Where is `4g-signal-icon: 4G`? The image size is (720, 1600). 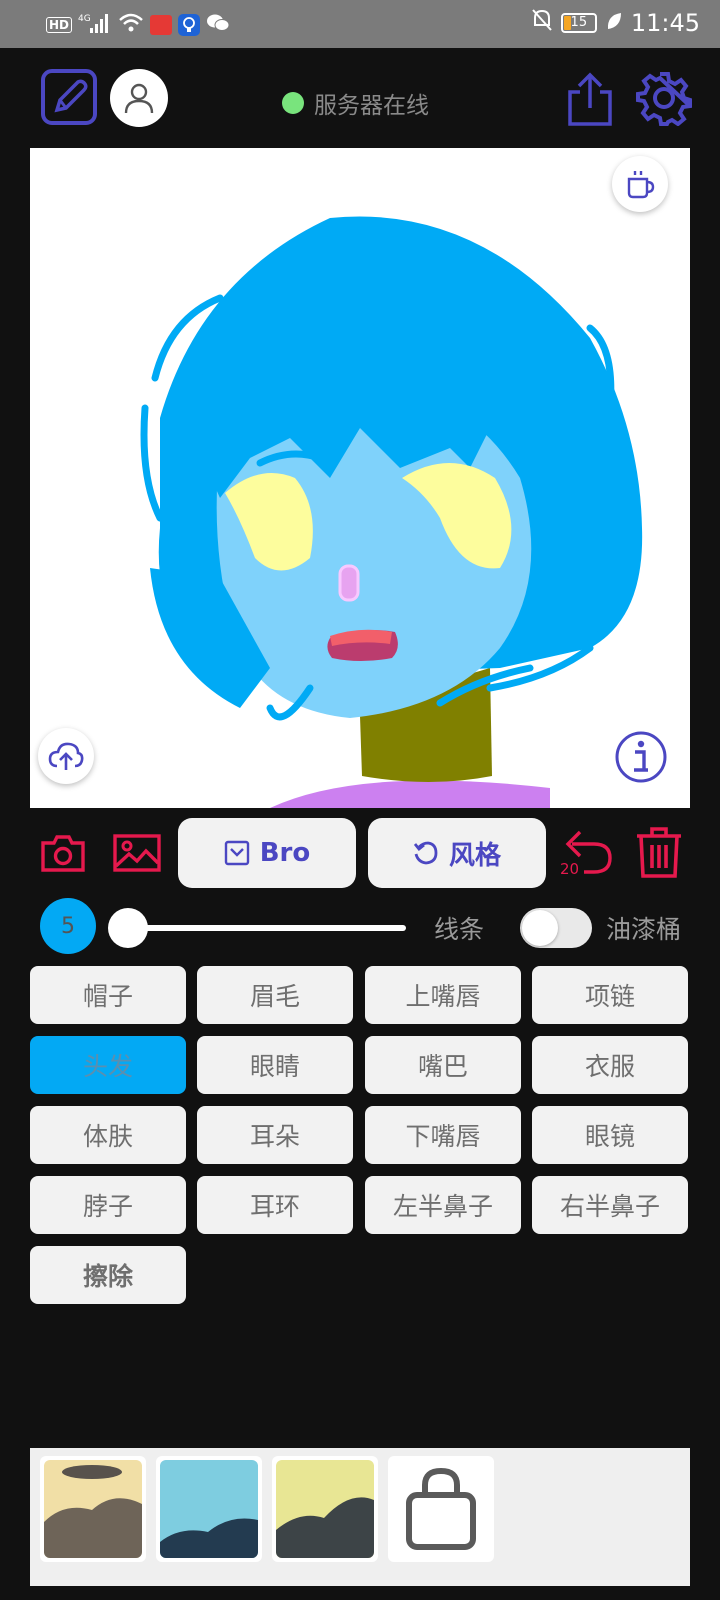 4g-signal-icon: 4G is located at coordinates (95, 25).